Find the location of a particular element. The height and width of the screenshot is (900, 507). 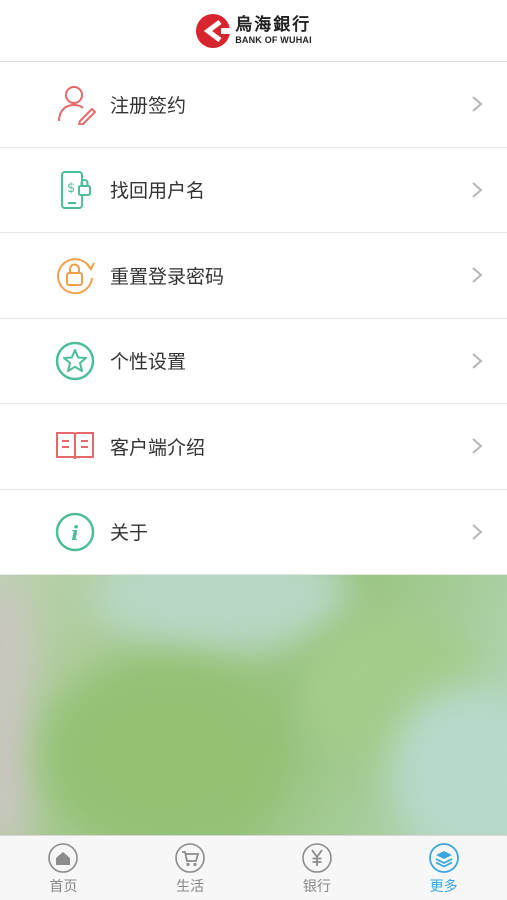

menu-item-label: 重置登录密码 is located at coordinates (167, 276).